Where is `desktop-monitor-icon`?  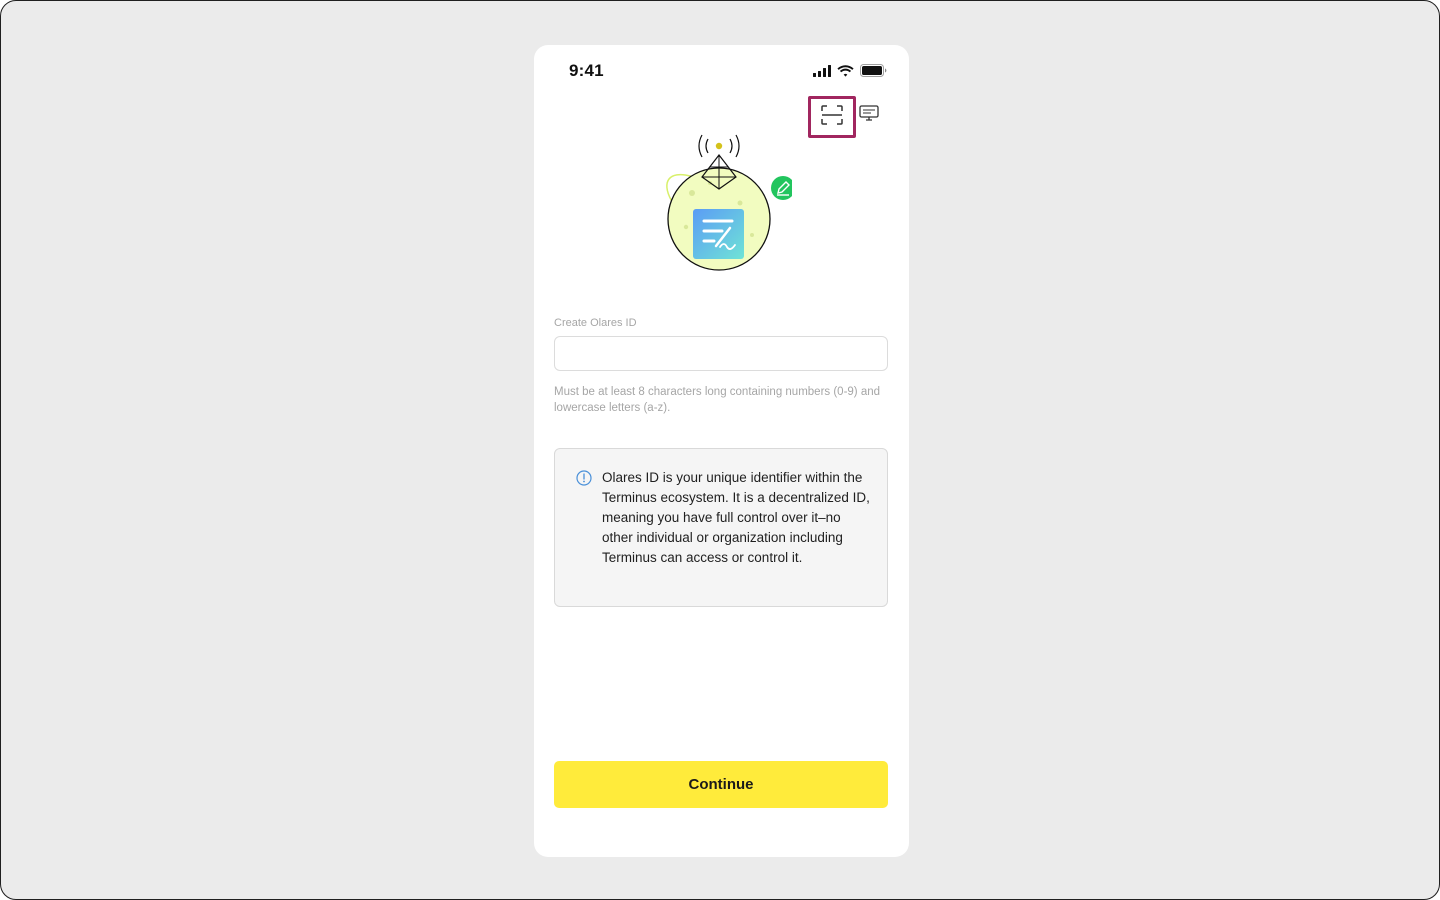
desktop-monitor-icon is located at coordinates (869, 116).